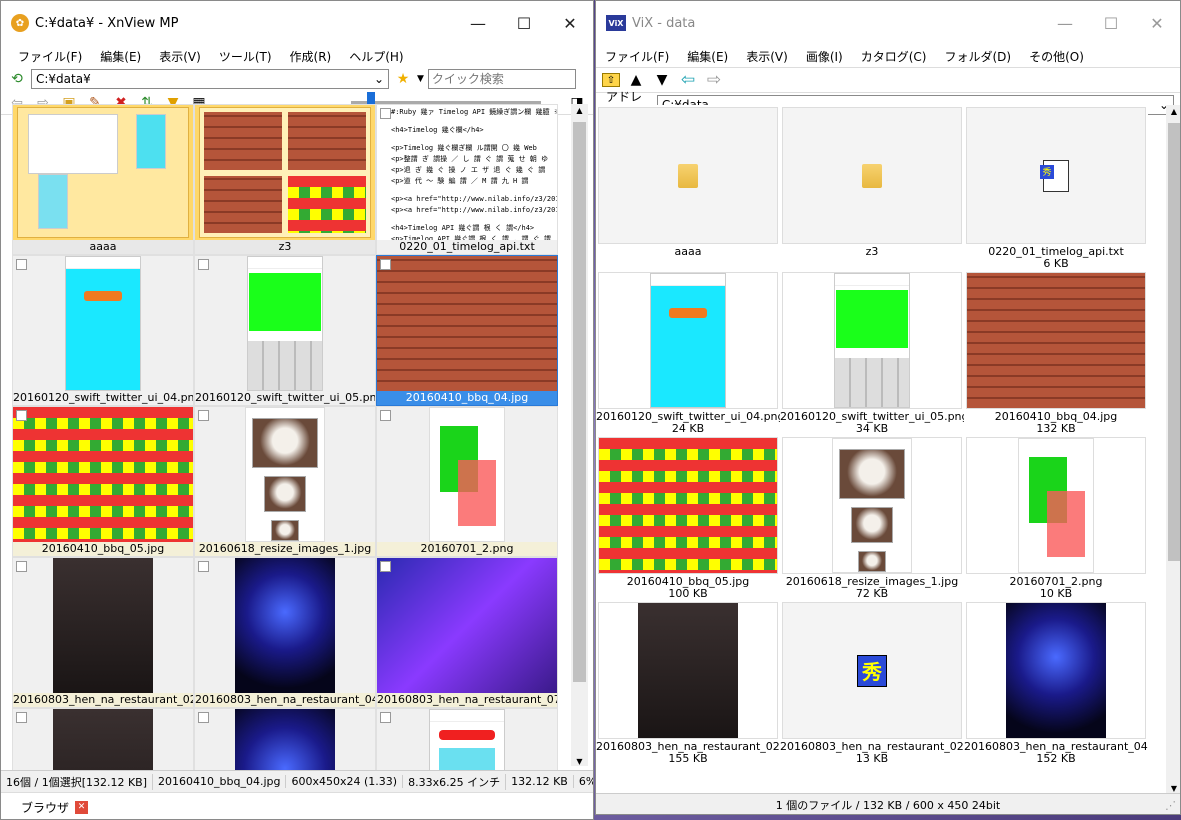 This screenshot has height=820, width=1181. Describe the element at coordinates (1170, 805) in the screenshot. I see `resize-grip-icon: ⋰` at that location.